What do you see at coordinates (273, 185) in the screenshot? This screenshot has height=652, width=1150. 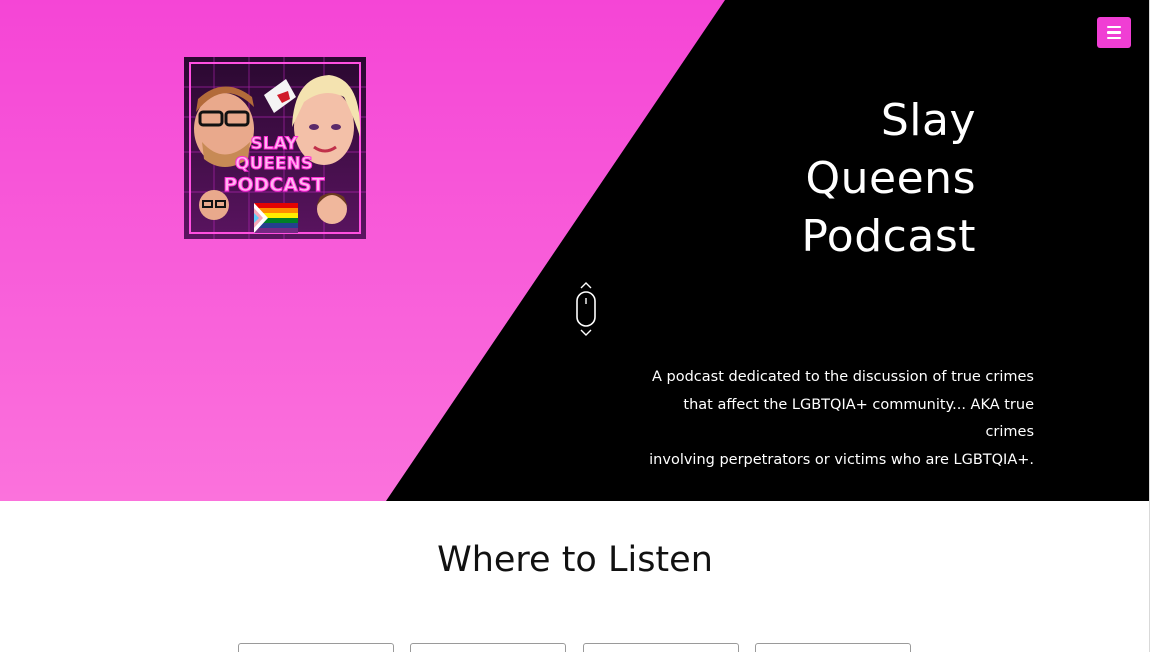 I see `cover-text-podcast: PODCAST` at bounding box center [273, 185].